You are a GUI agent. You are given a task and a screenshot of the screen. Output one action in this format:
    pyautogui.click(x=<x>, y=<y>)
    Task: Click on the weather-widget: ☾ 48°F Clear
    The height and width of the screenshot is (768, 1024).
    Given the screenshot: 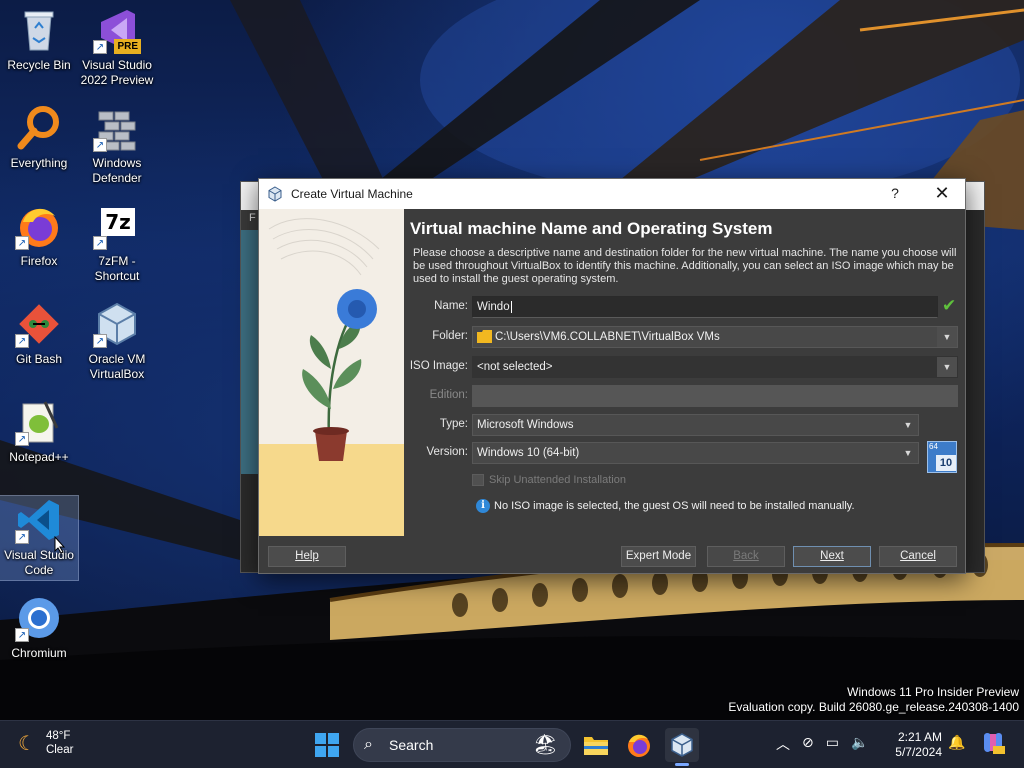 What is the action you would take?
    pyautogui.click(x=45, y=743)
    